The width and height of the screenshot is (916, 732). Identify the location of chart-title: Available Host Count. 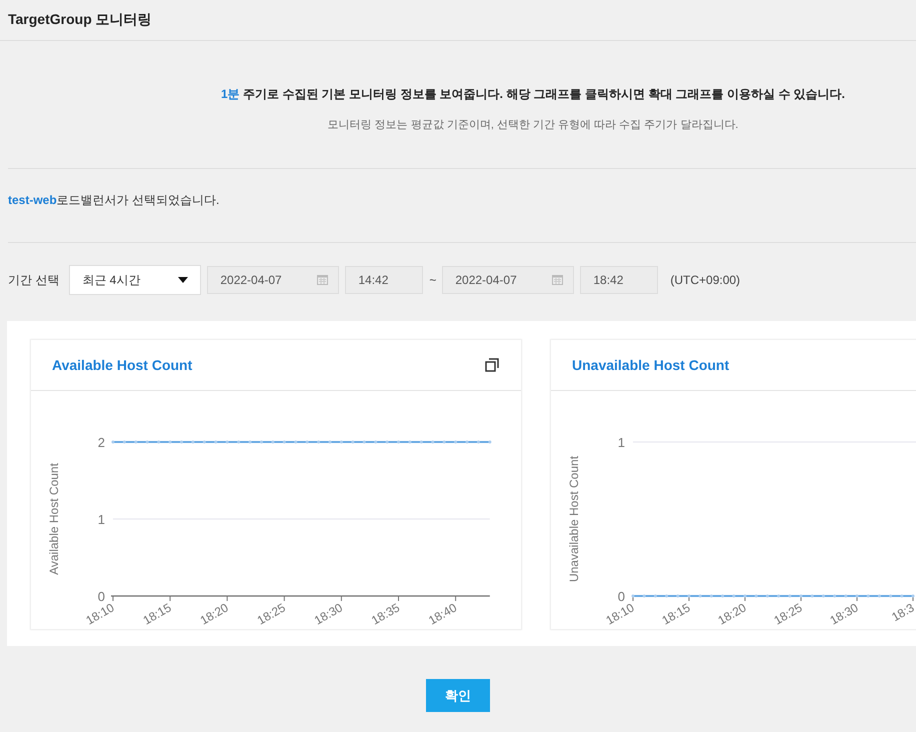
(122, 365).